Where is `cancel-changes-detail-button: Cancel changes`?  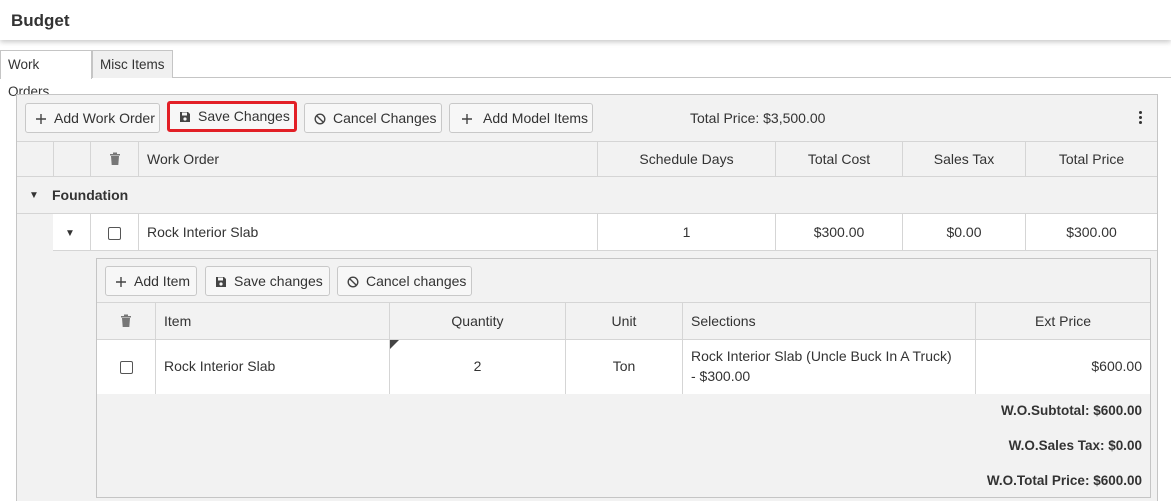
cancel-changes-detail-button: Cancel changes is located at coordinates (404, 281).